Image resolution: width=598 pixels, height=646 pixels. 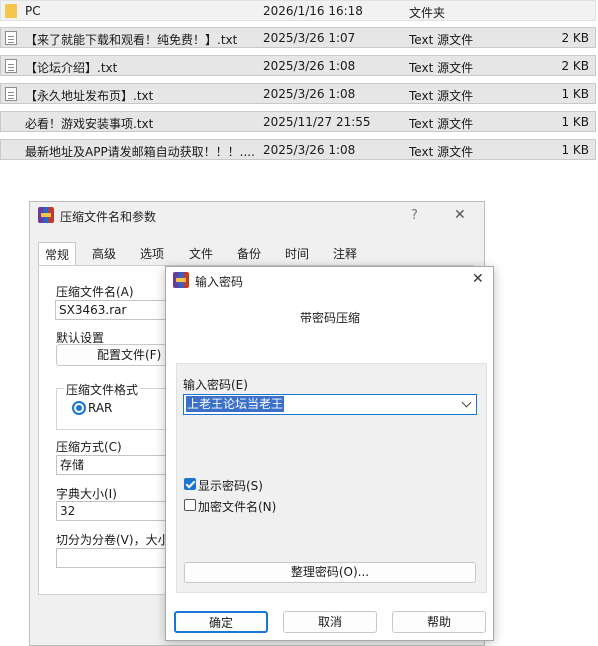 I want to click on encrypt-names-label: 加密文件名(N), so click(x=237, y=506).